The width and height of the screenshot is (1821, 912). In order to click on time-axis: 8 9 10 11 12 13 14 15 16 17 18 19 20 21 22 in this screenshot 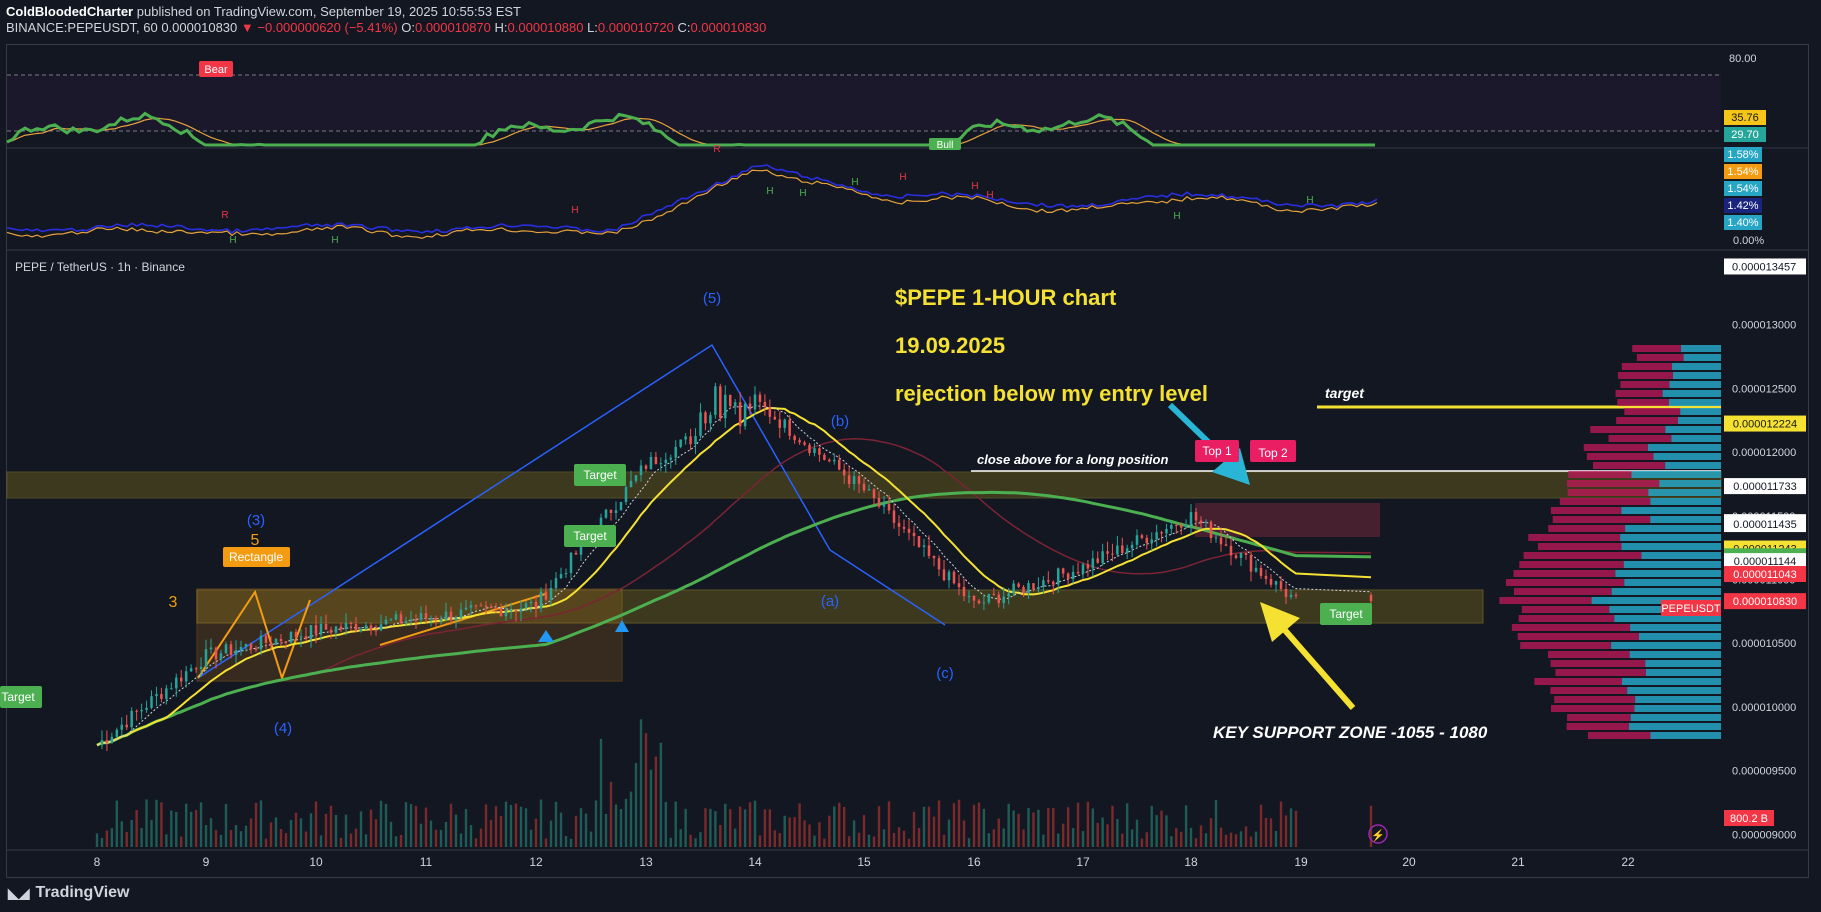, I will do `click(864, 862)`.